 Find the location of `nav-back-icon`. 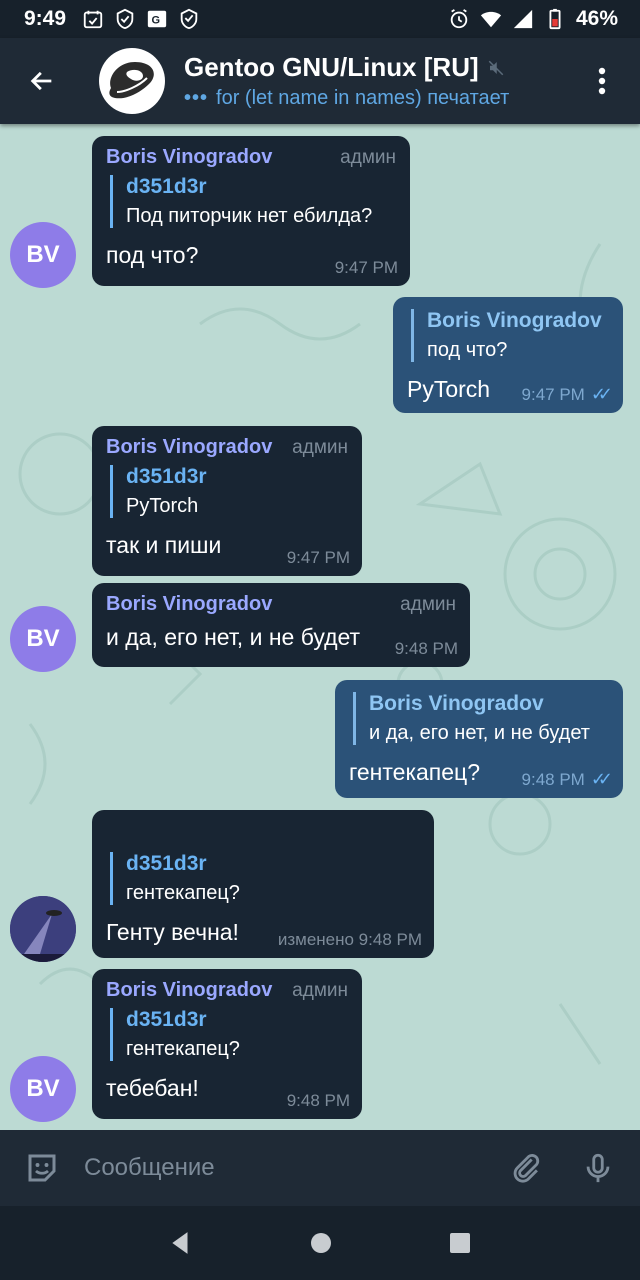

nav-back-icon is located at coordinates (181, 1243).